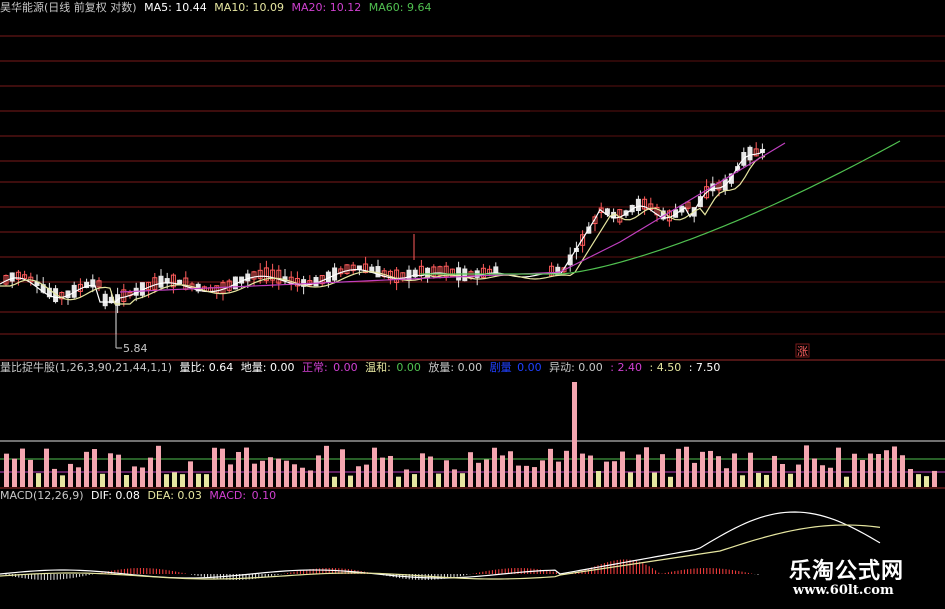  I want to click on macd-plot, so click(440, 545).